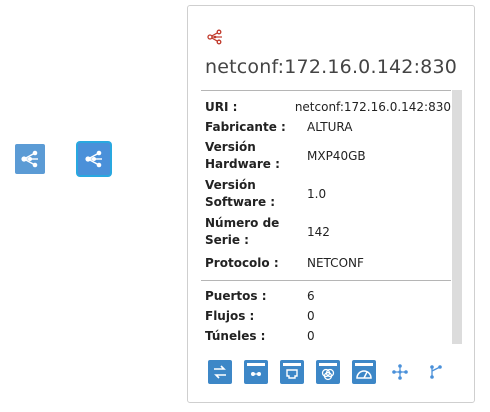 The width and height of the screenshot is (490, 412). I want to click on count-value: 6, so click(311, 296).